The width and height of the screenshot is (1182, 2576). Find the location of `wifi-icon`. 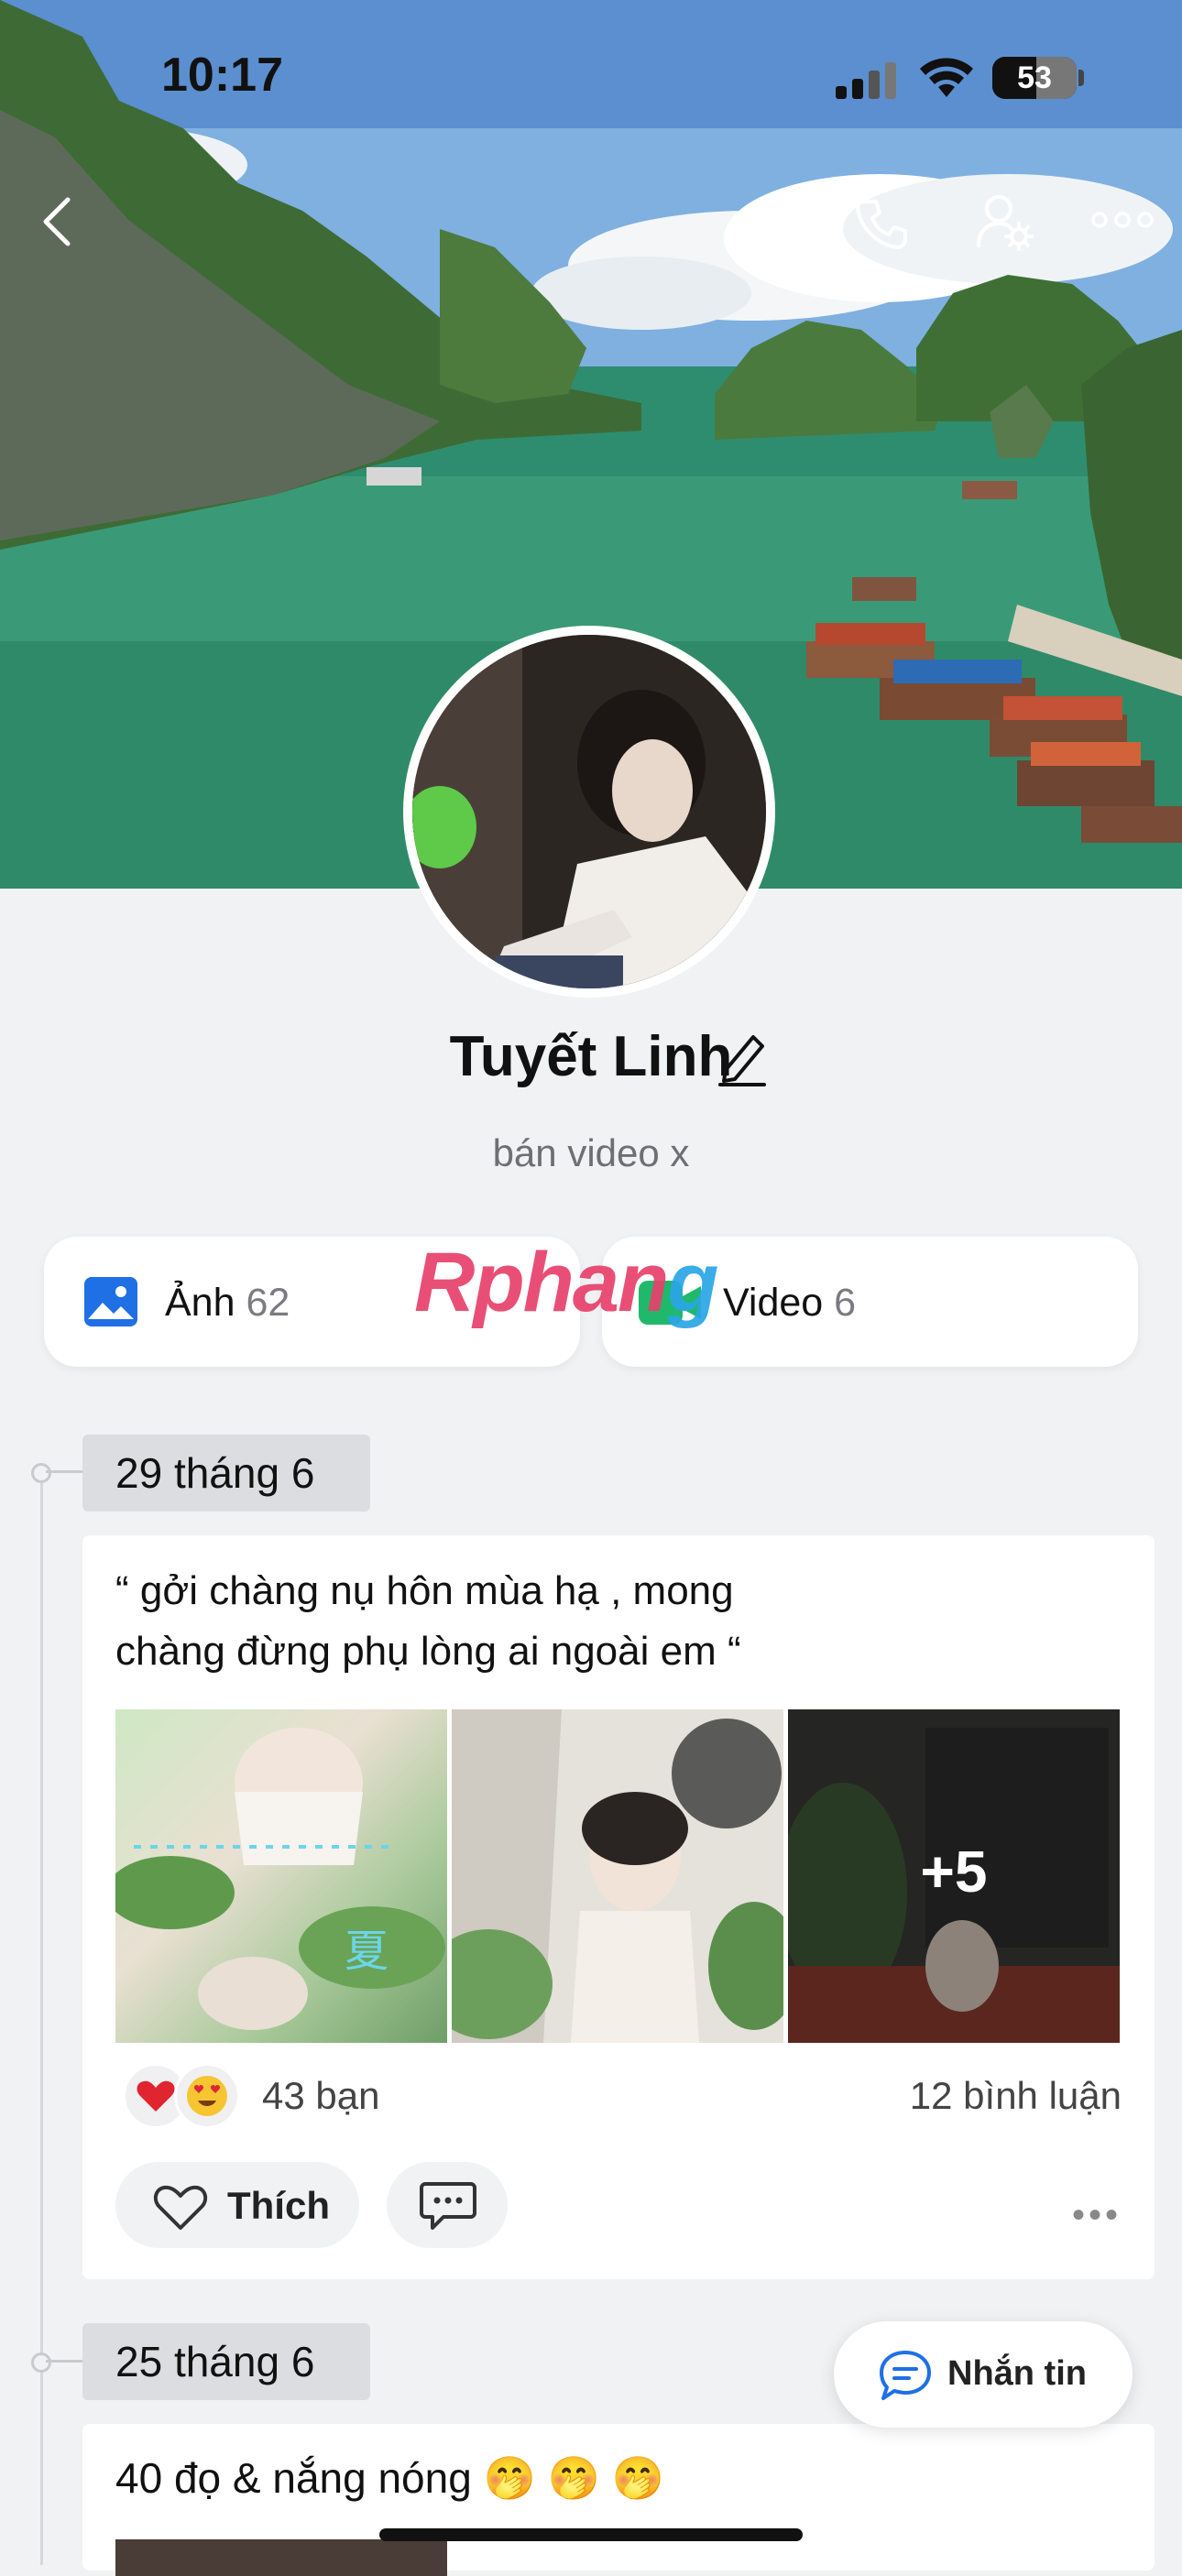

wifi-icon is located at coordinates (946, 78).